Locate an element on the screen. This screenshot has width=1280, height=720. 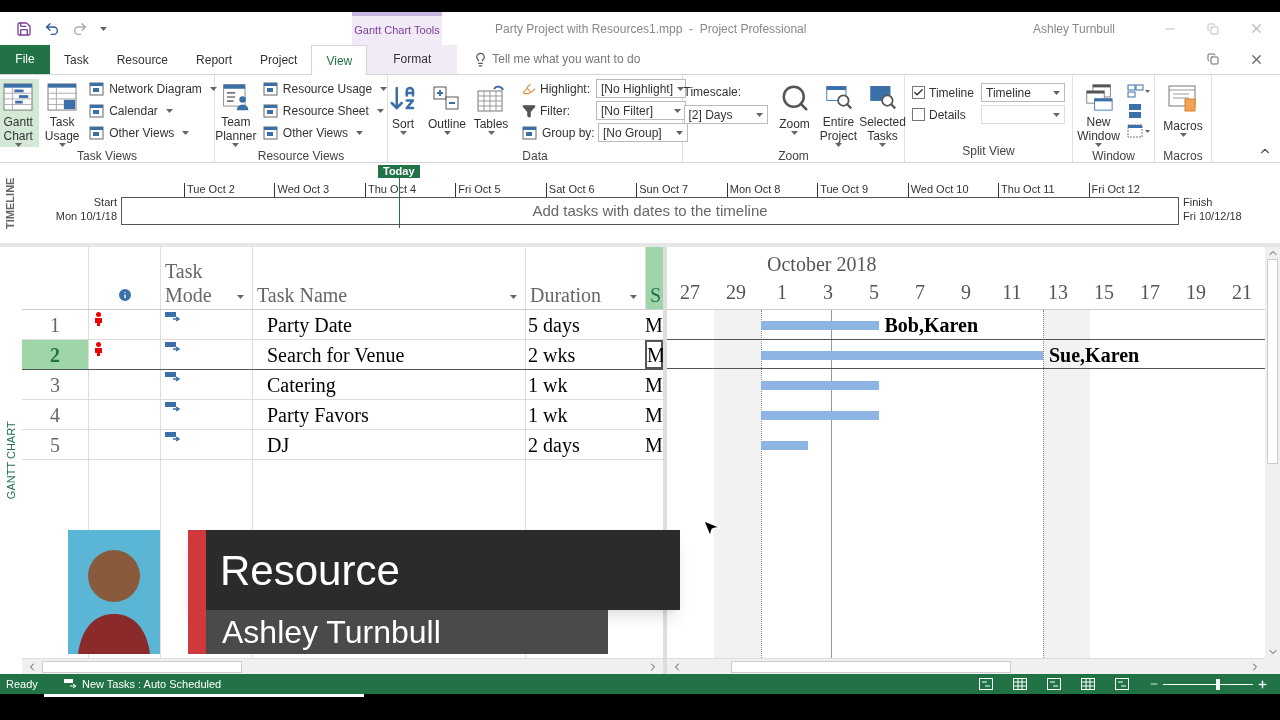
ribbon-button: Outline is located at coordinates (447, 113).